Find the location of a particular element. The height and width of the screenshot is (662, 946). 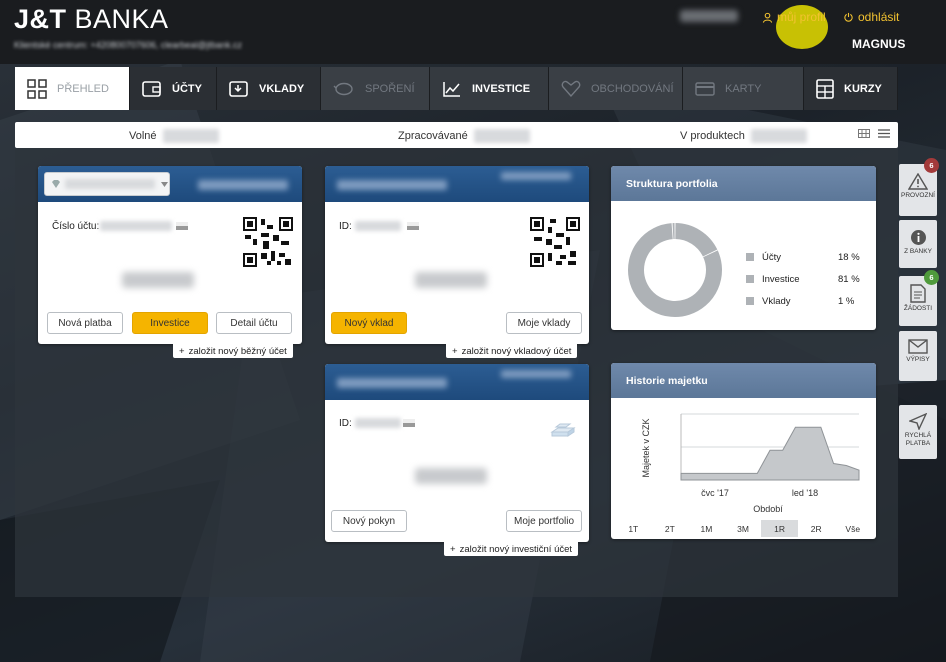

donut-slice-Účty is located at coordinates (696, 240).